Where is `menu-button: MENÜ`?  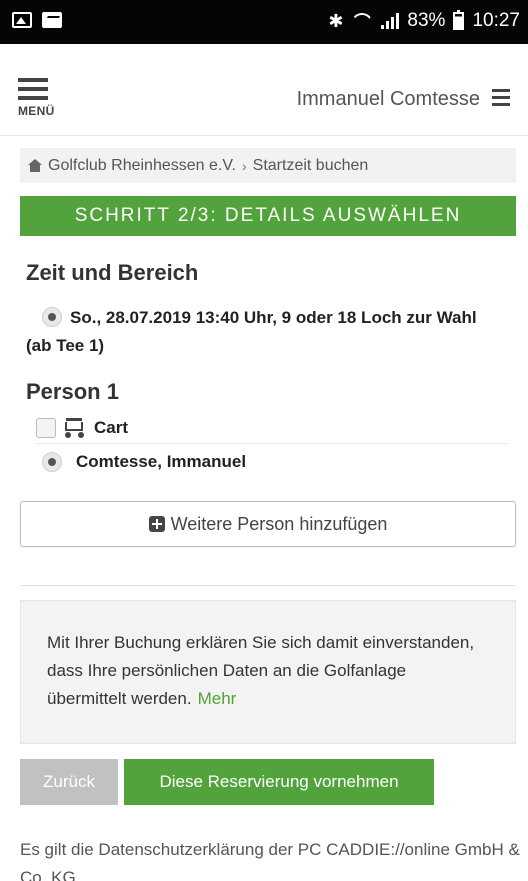 menu-button: MENÜ is located at coordinates (36, 98).